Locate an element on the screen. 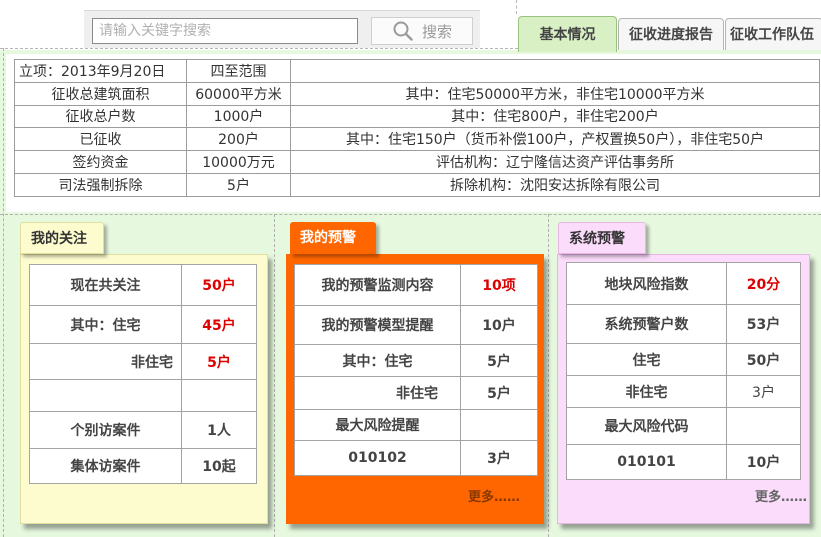  search-bar: 搜索 is located at coordinates (282, 29).